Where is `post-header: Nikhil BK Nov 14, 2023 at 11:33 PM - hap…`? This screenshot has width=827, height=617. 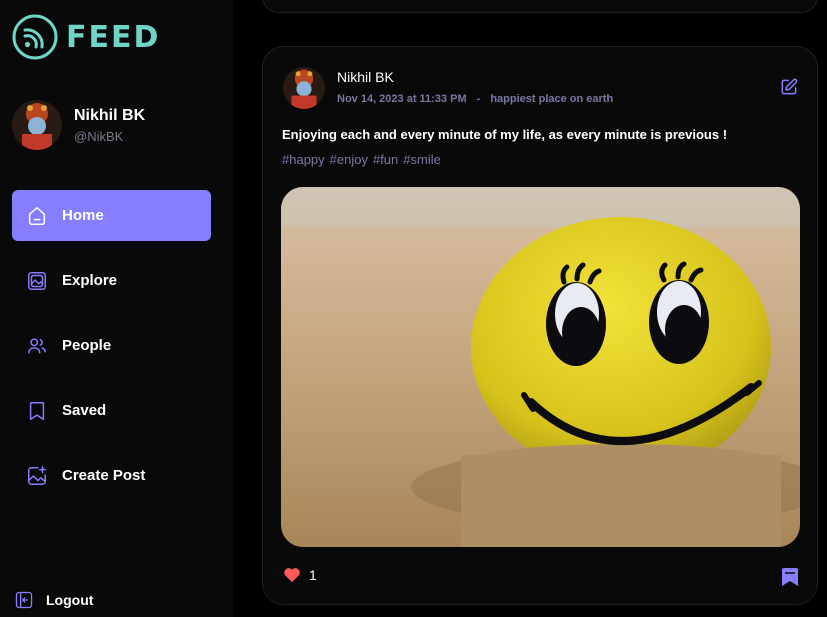
post-header: Nikhil BK Nov 14, 2023 at 11:33 PM - hap… is located at coordinates (448, 88).